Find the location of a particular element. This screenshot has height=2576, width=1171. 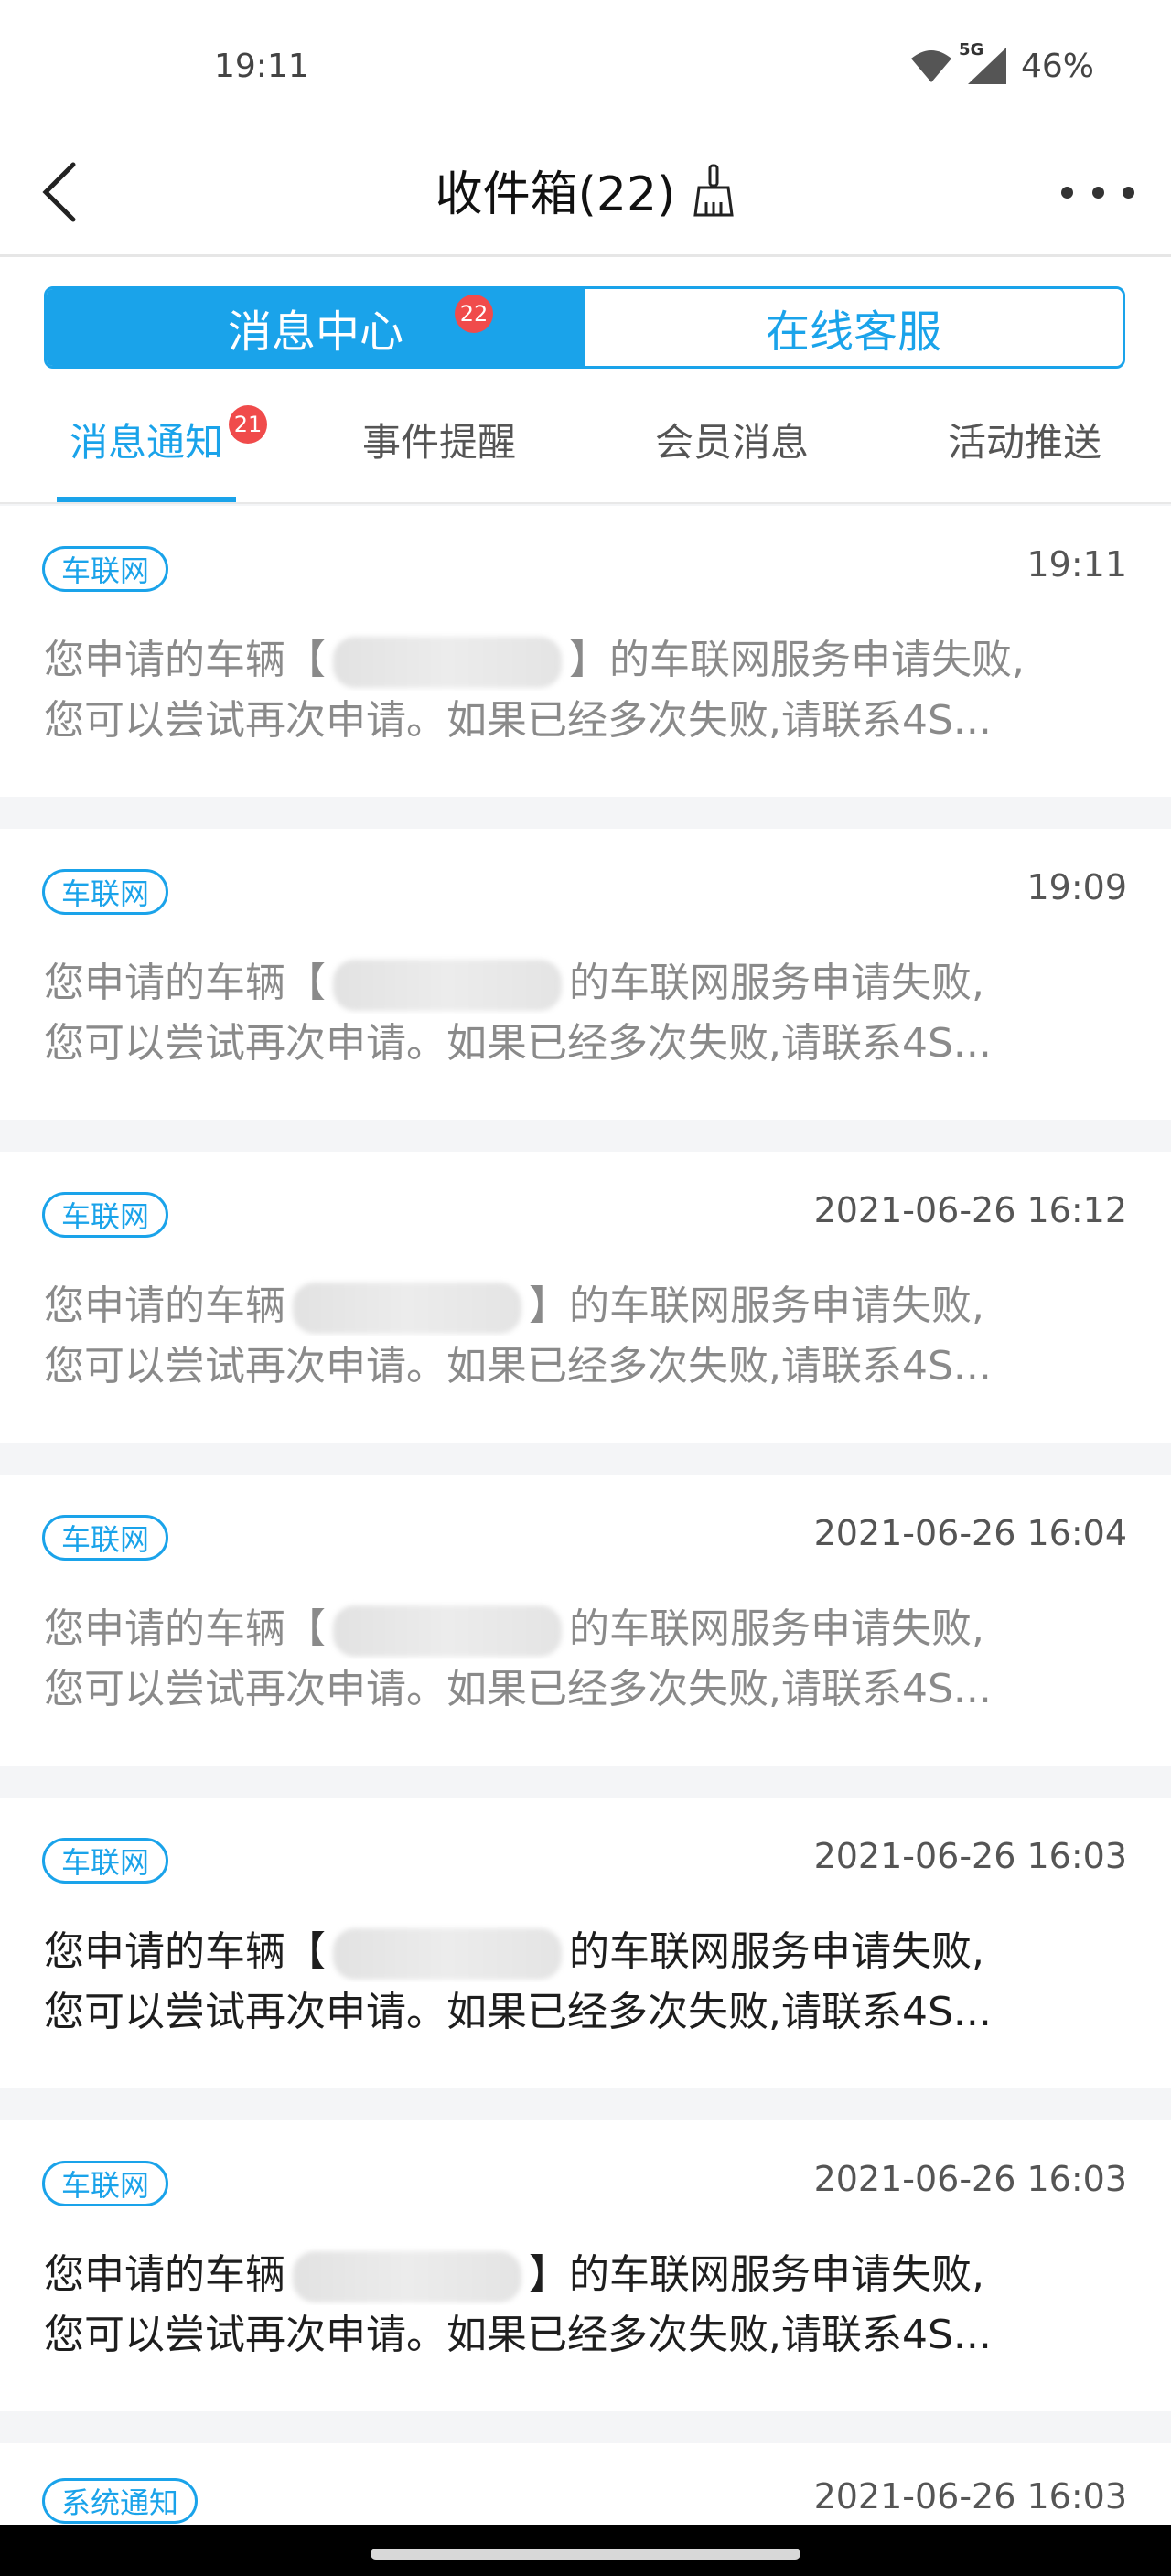

tab-member-messages: 会员消息 is located at coordinates (732, 439).